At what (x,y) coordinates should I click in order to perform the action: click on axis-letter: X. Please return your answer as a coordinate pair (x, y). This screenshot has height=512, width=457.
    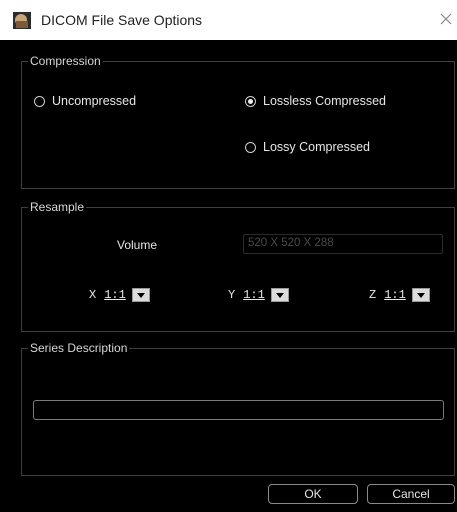
    Looking at the image, I should click on (93, 295).